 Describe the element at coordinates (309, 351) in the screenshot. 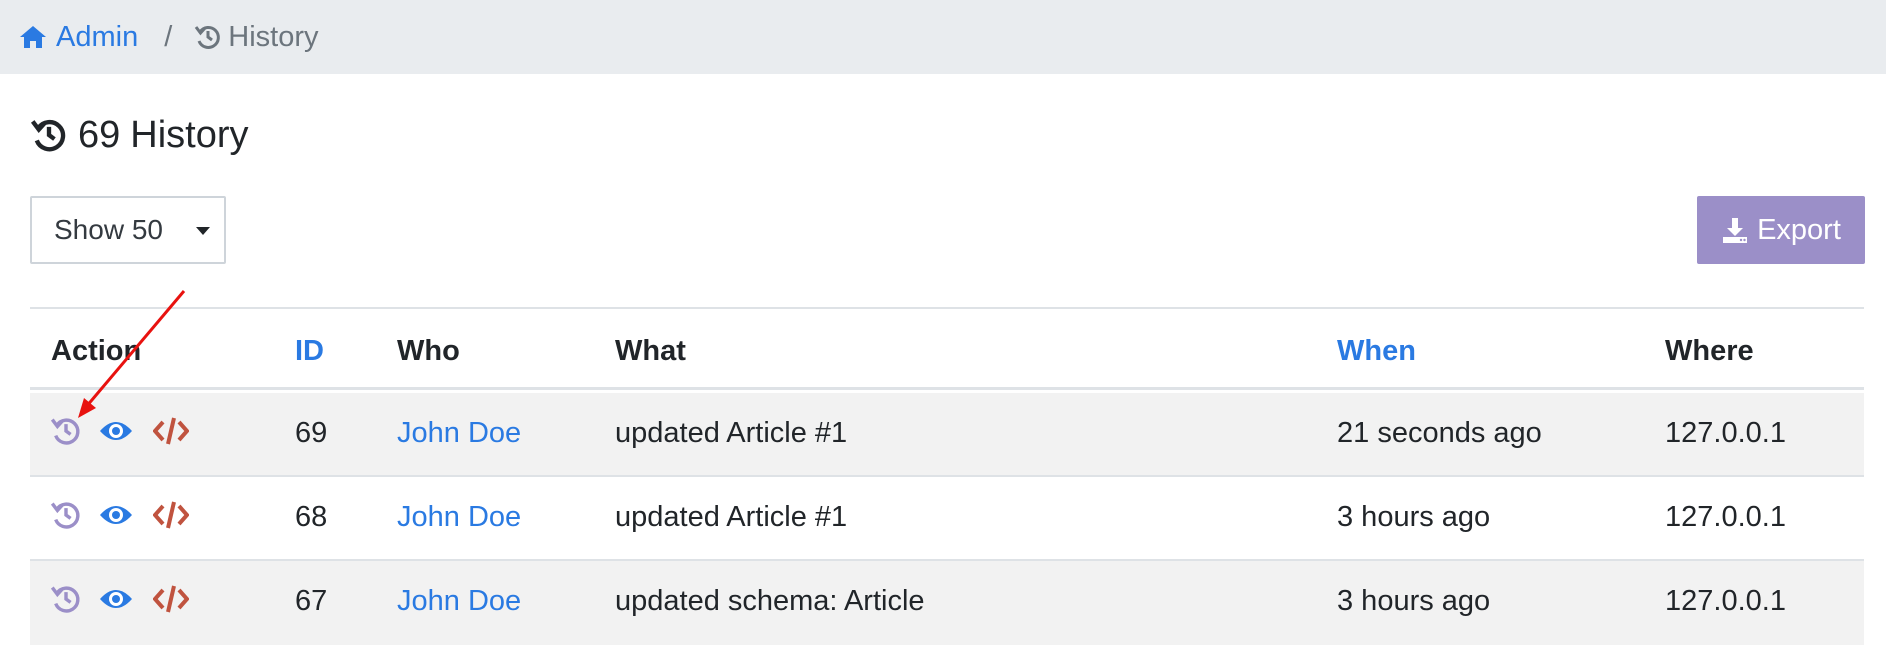

I see `header-id: ID` at that location.